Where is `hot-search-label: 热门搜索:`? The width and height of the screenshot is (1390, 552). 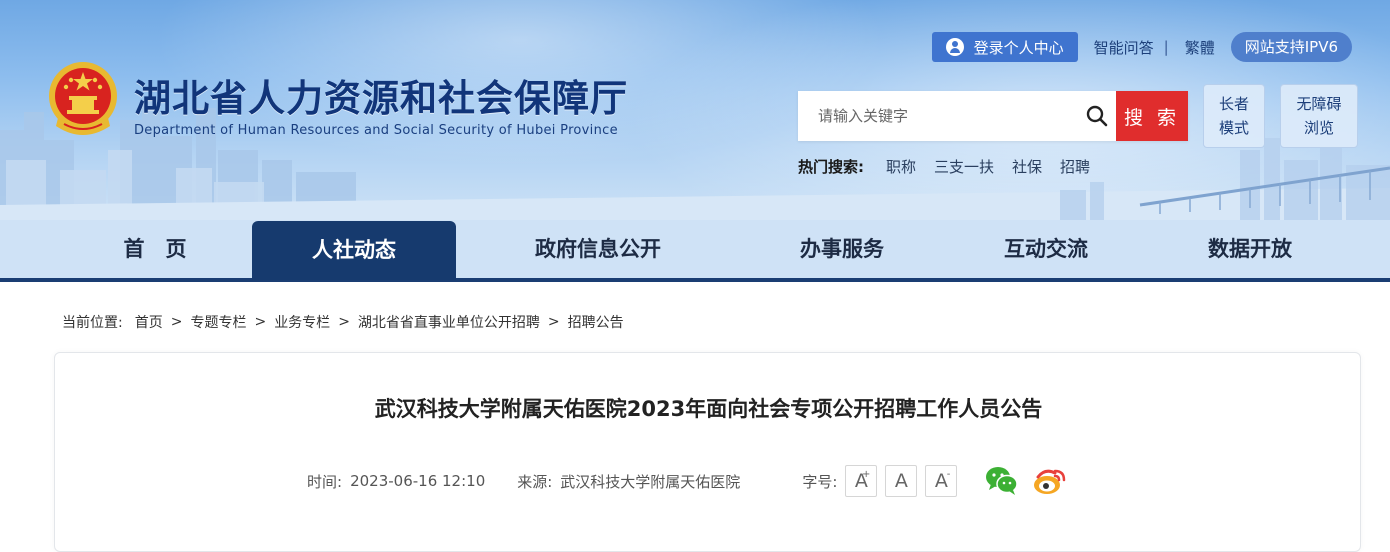 hot-search-label: 热门搜索: is located at coordinates (831, 167).